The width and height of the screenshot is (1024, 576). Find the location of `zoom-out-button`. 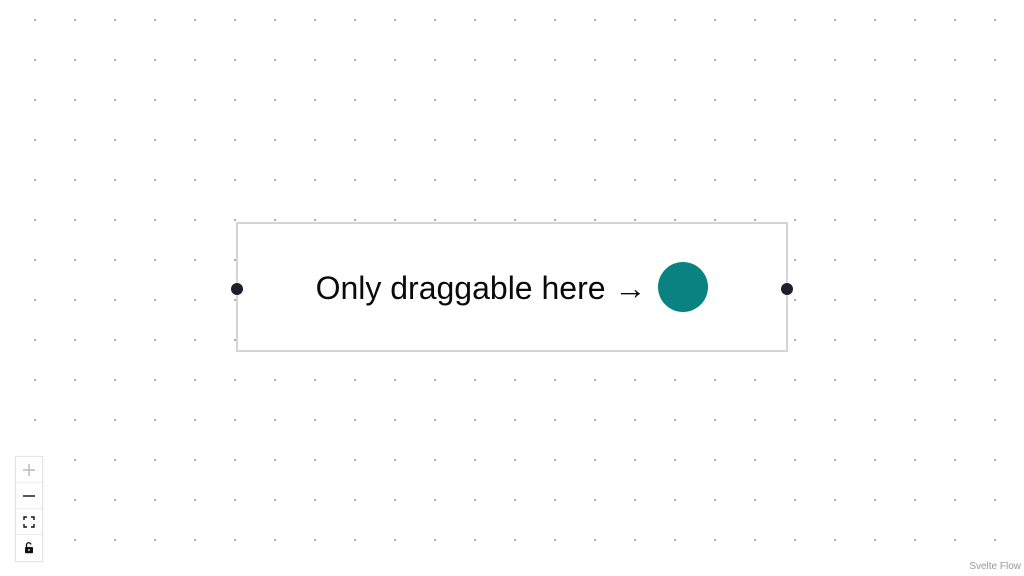

zoom-out-button is located at coordinates (29, 496).